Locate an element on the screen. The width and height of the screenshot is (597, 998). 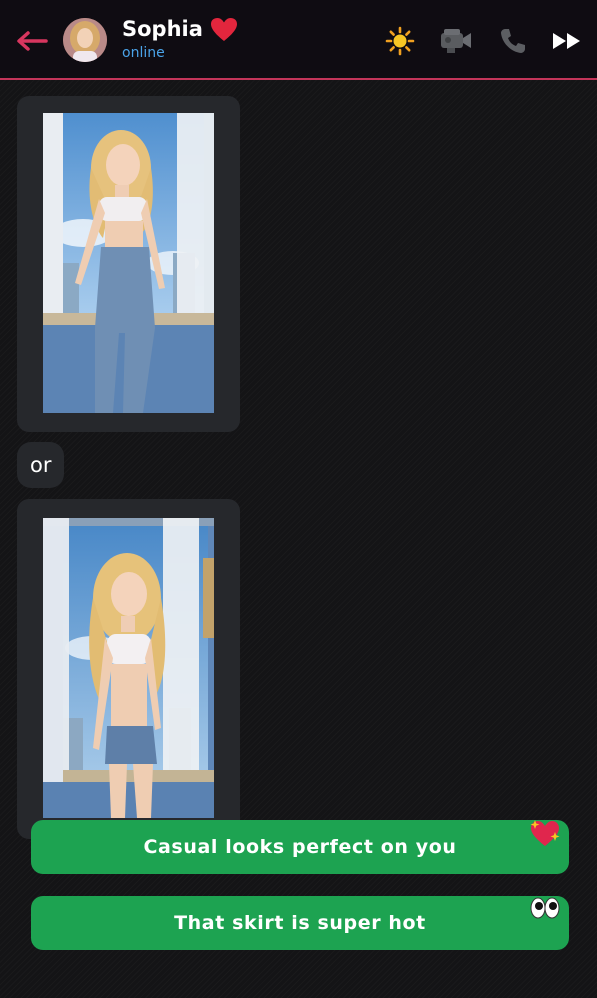
heart-icon is located at coordinates (224, 29).